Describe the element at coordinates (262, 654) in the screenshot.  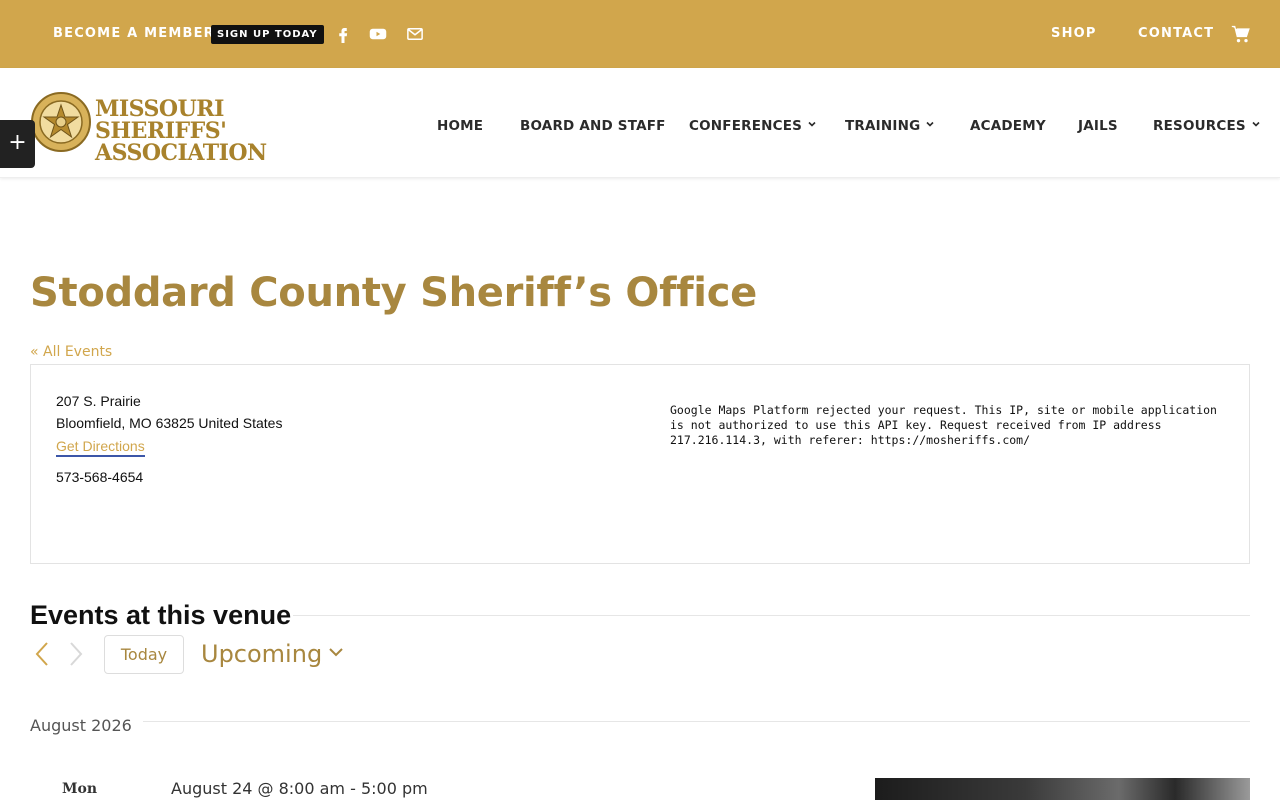
I see `view-selector-label: Upcoming` at that location.